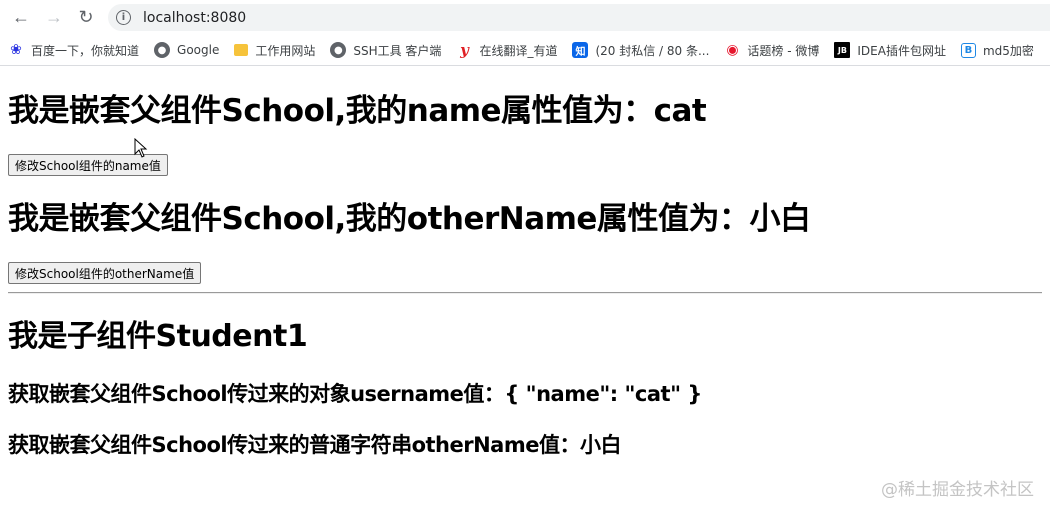 This screenshot has width=1050, height=514. What do you see at coordinates (464, 50) in the screenshot?
I see `youdao-icon: y` at bounding box center [464, 50].